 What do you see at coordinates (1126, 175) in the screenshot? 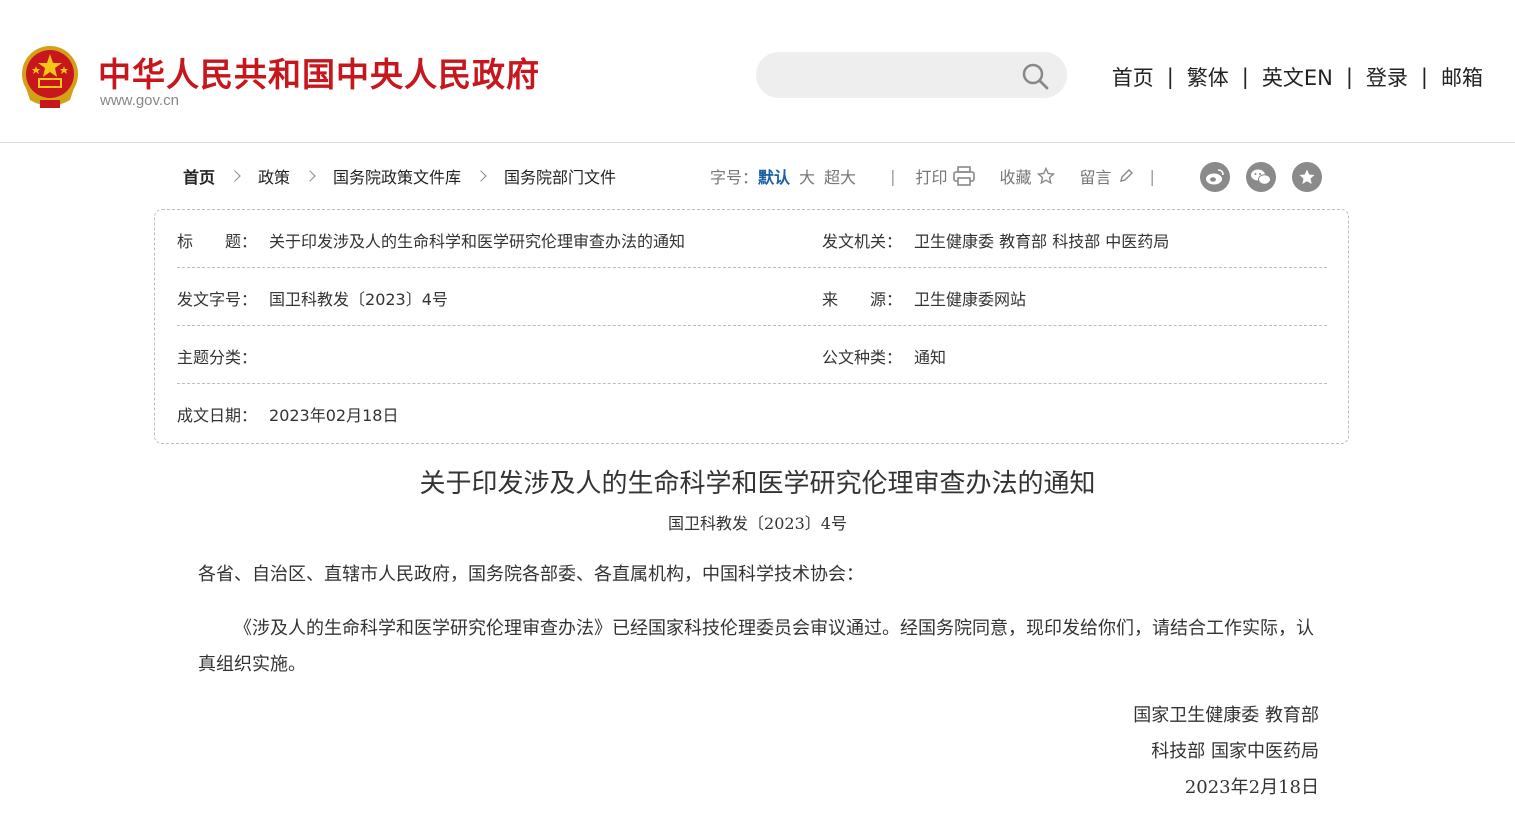
I see `pencil-icon` at bounding box center [1126, 175].